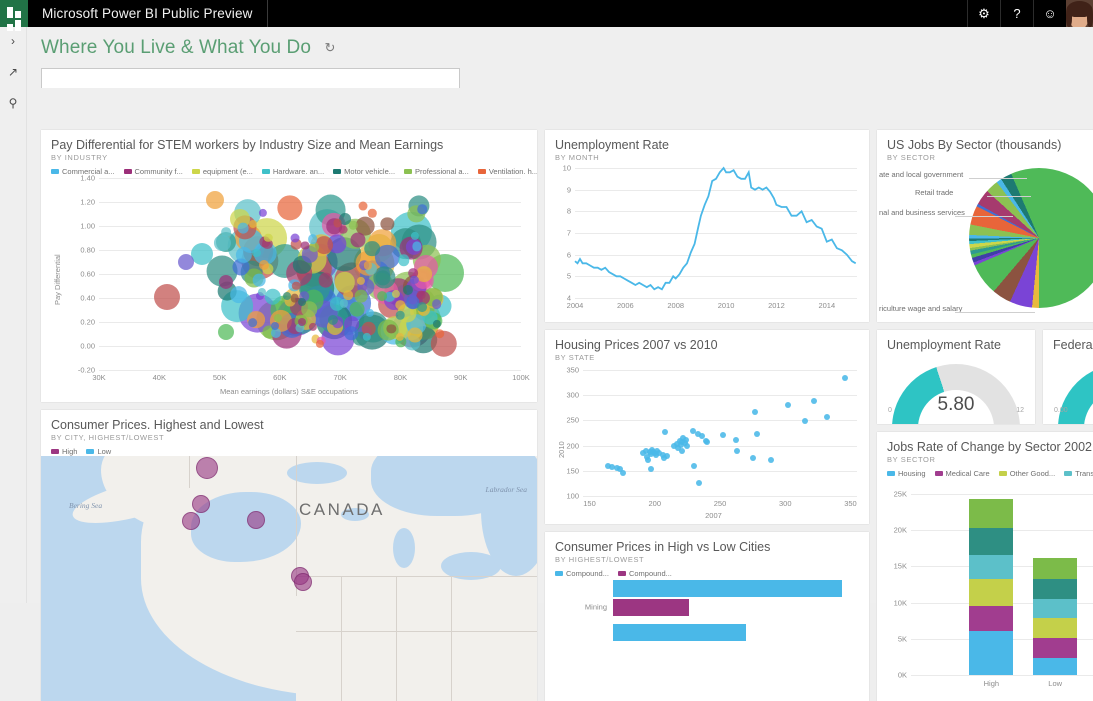  What do you see at coordinates (13, 72) in the screenshot?
I see `arrow-up-right-icon: ↗` at bounding box center [13, 72].